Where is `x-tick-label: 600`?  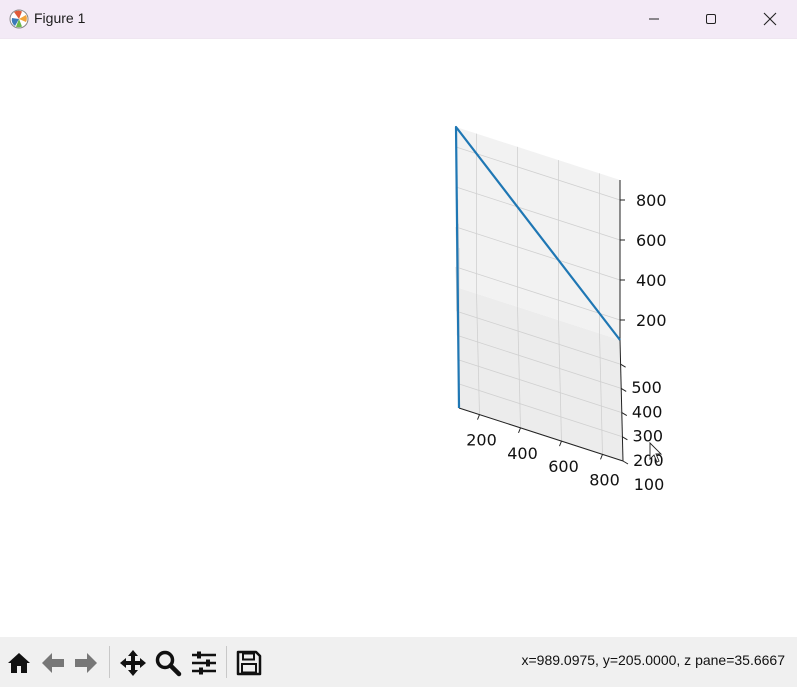
x-tick-label: 600 is located at coordinates (563, 466).